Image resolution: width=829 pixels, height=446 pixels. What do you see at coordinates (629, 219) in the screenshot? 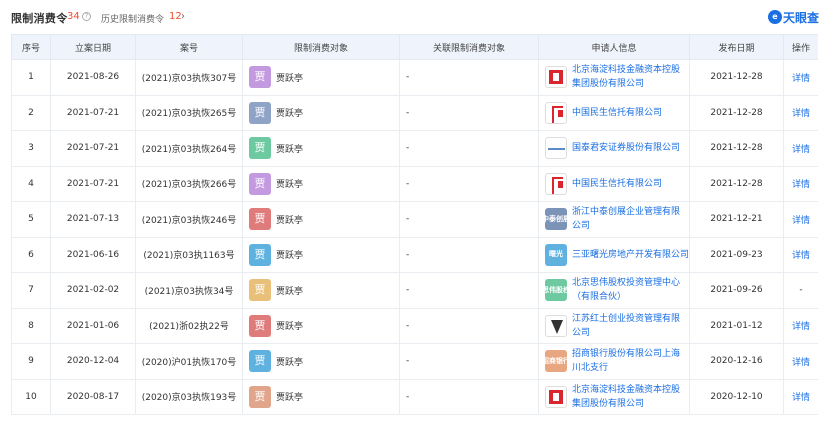
I see `applicant-link: 浙江中泰创展企业管理有限公司` at bounding box center [629, 219].